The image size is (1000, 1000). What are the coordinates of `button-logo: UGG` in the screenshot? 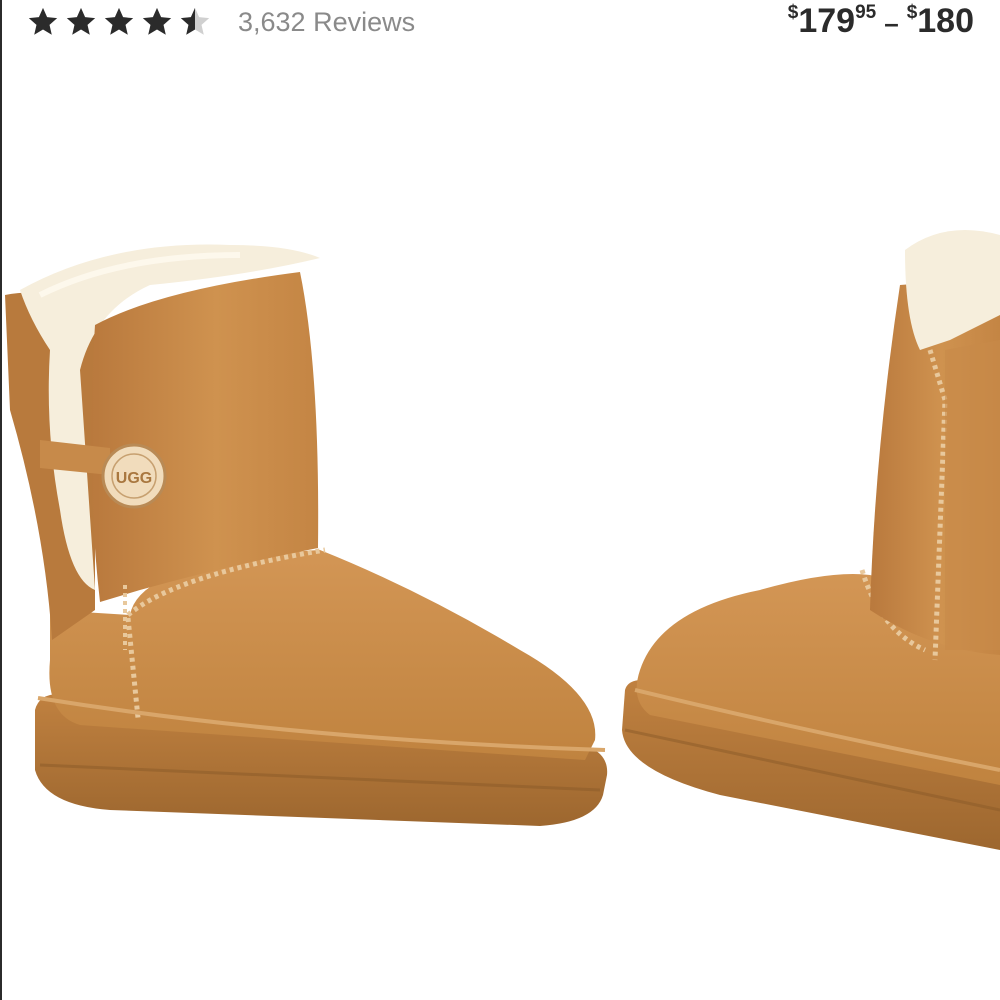 It's located at (134, 478).